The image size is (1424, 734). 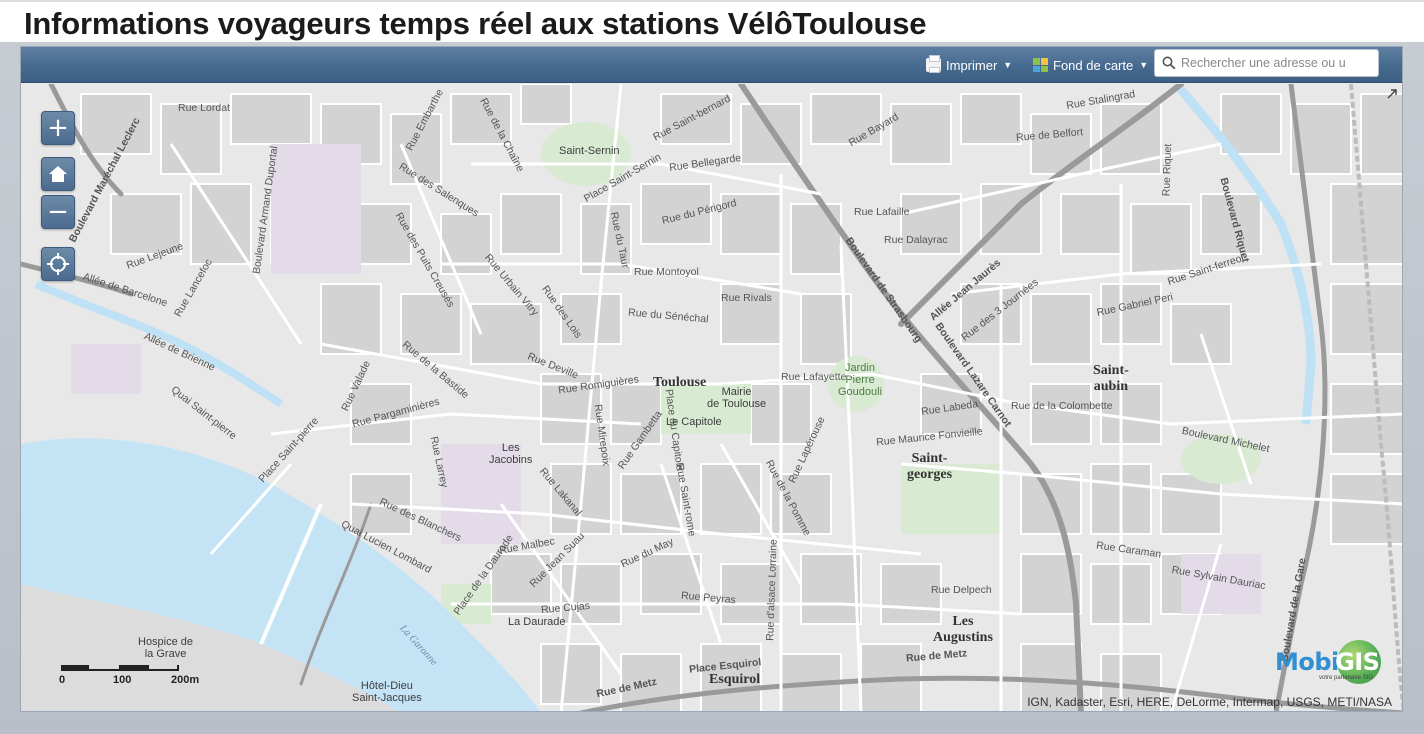 What do you see at coordinates (1392, 94) in the screenshot?
I see `expand-icon` at bounding box center [1392, 94].